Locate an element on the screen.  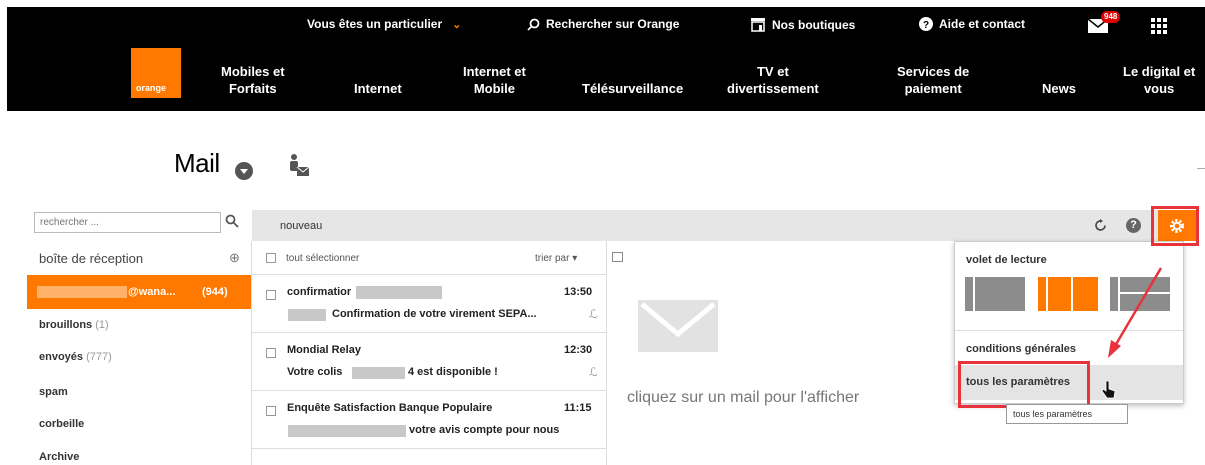
layout-bottom-pane-button is located at coordinates (1140, 294).